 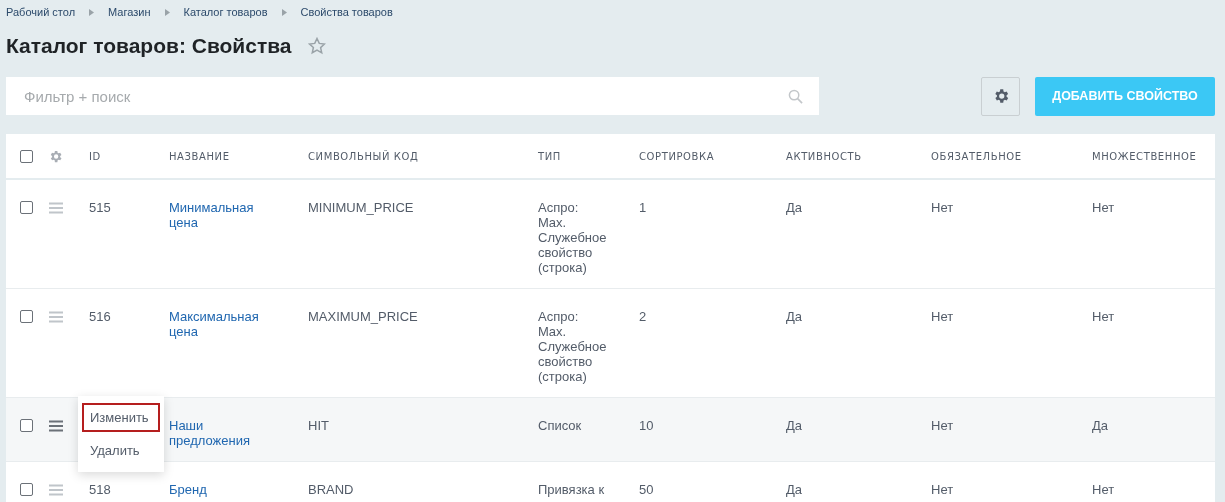 What do you see at coordinates (1153, 156) in the screenshot?
I see `column-header: МНОЖЕСТВЕННОЕ` at bounding box center [1153, 156].